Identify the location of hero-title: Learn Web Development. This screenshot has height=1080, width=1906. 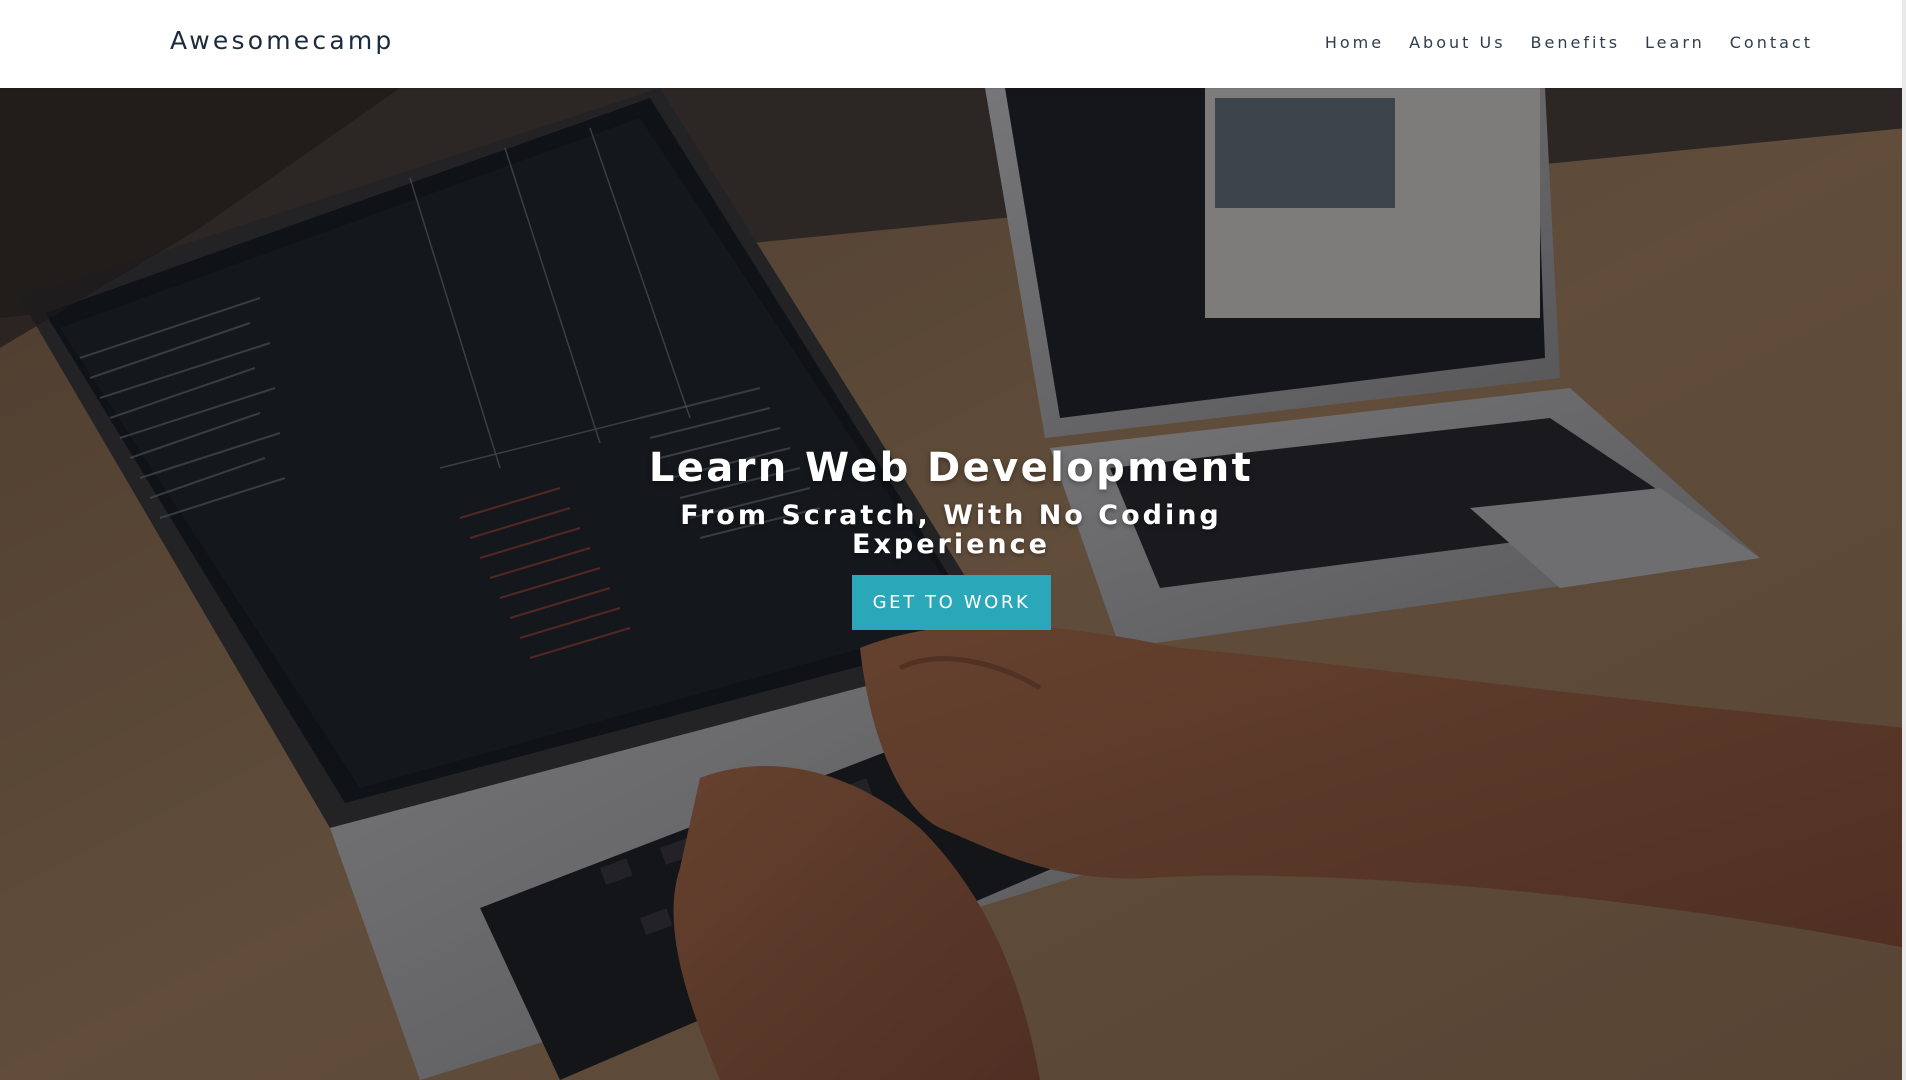
(951, 468).